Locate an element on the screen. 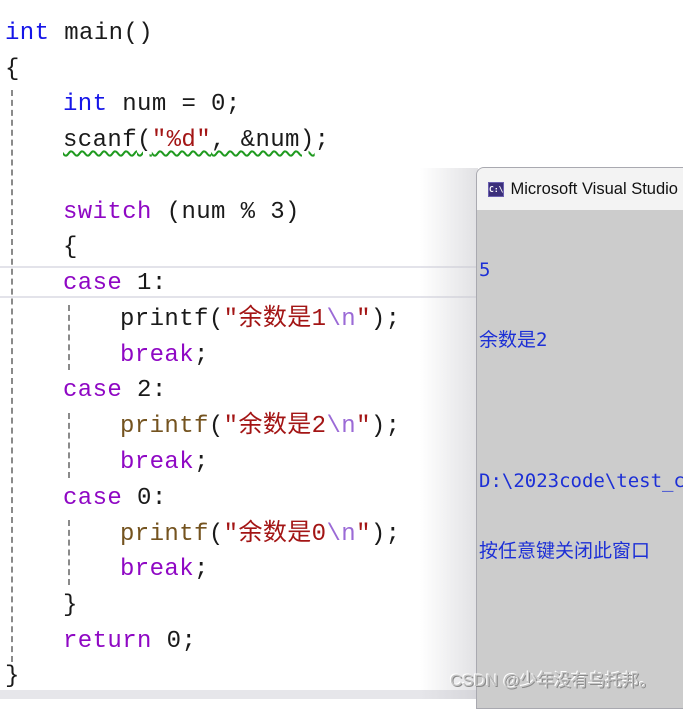 The image size is (683, 709). indent-guide-case1 is located at coordinates (69, 337).